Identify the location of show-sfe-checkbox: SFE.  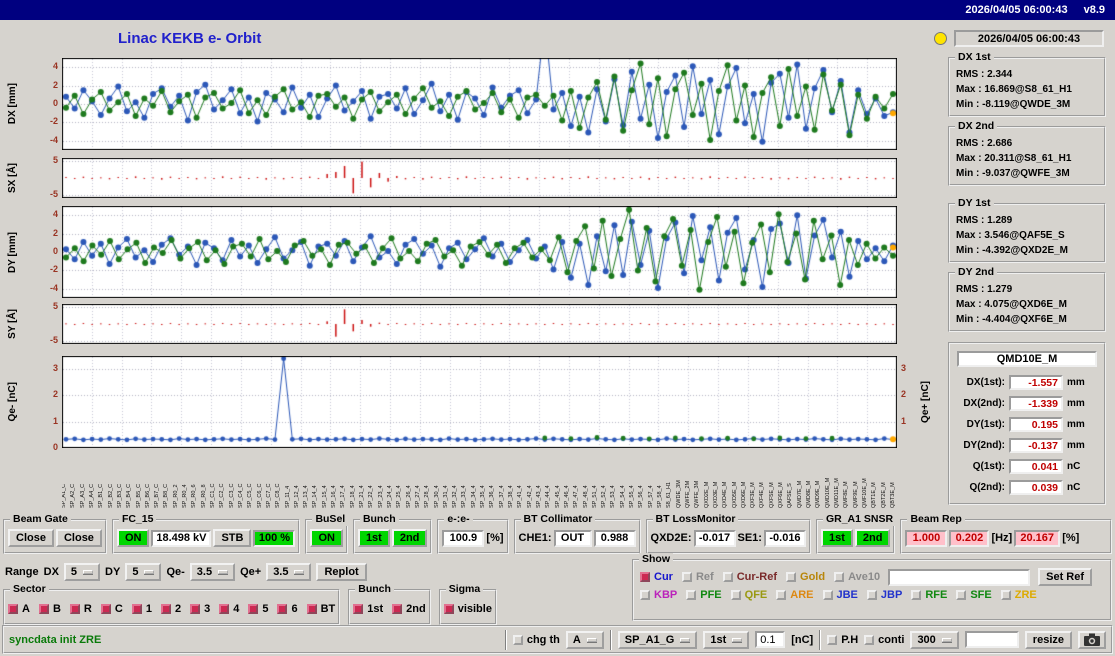
(974, 595).